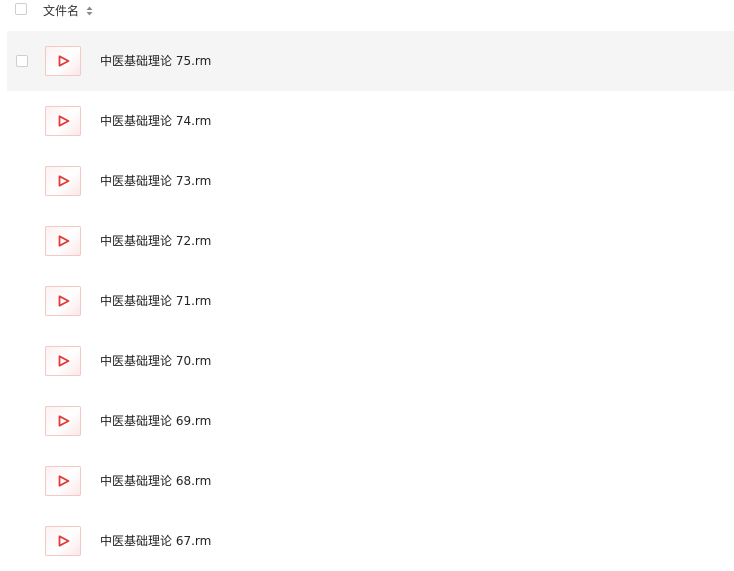  I want to click on file-name: 中医基础理论 71.rm, so click(155, 301).